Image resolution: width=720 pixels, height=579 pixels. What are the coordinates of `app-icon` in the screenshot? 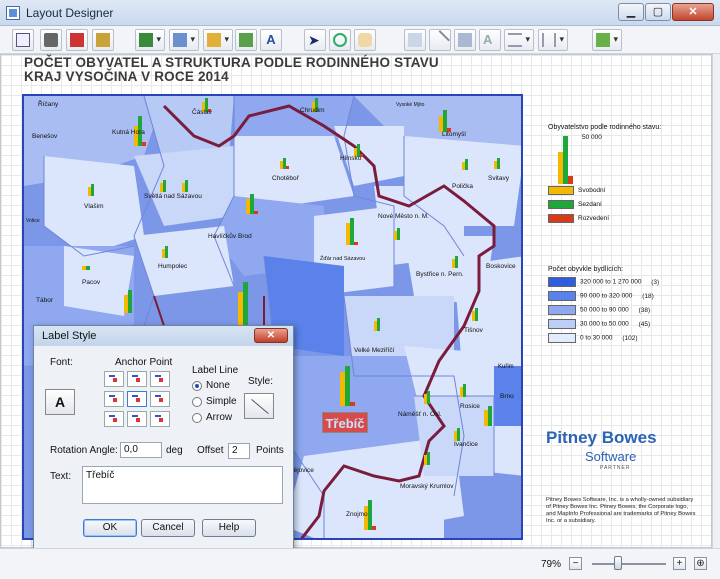 It's located at (13, 13).